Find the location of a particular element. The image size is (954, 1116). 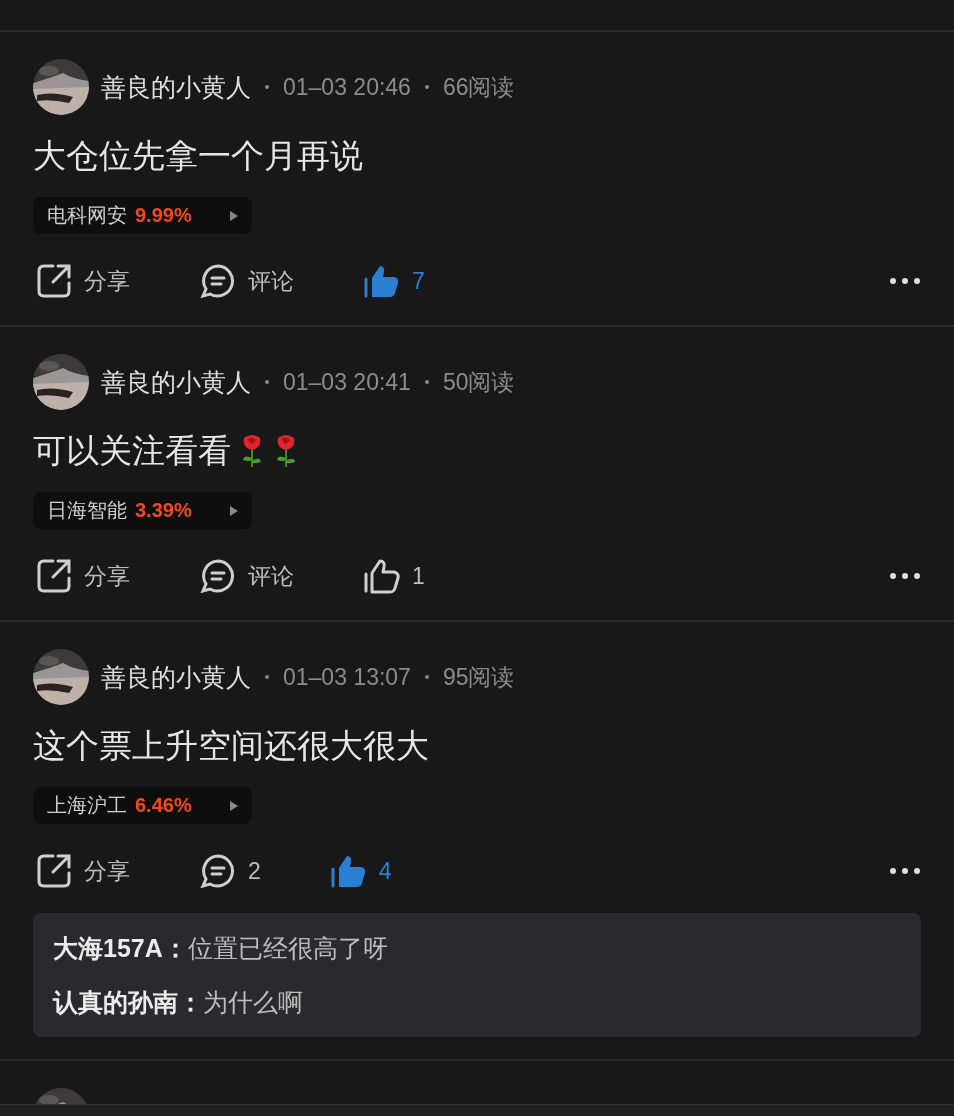

like-button: 1 is located at coordinates (394, 576).